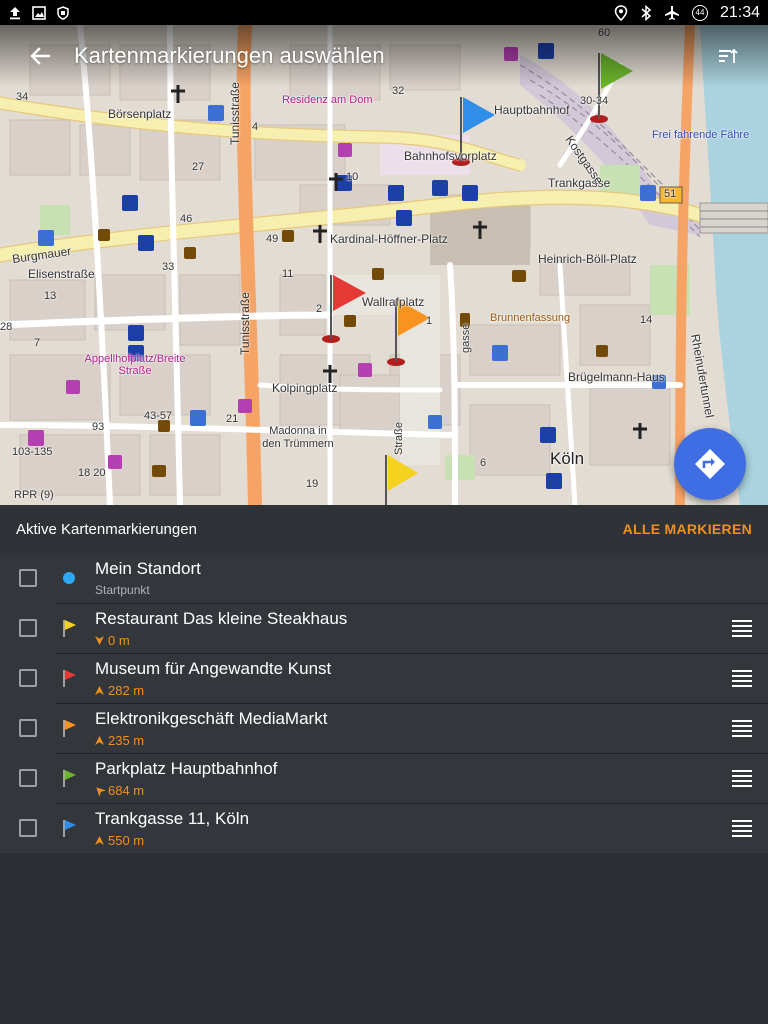 The image size is (768, 1024). I want to click on marker-distance: 684 m, so click(126, 790).